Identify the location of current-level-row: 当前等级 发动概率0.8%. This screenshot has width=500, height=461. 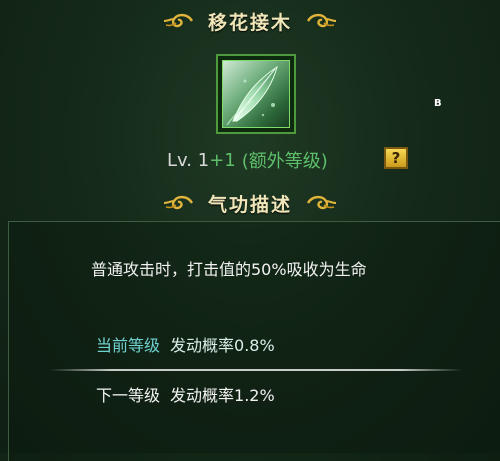
(185, 344).